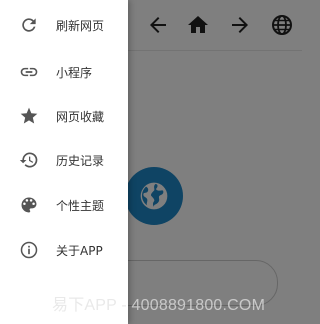 The width and height of the screenshot is (320, 324). What do you see at coordinates (80, 205) in the screenshot?
I see `menu-item-label: 个性主题` at bounding box center [80, 205].